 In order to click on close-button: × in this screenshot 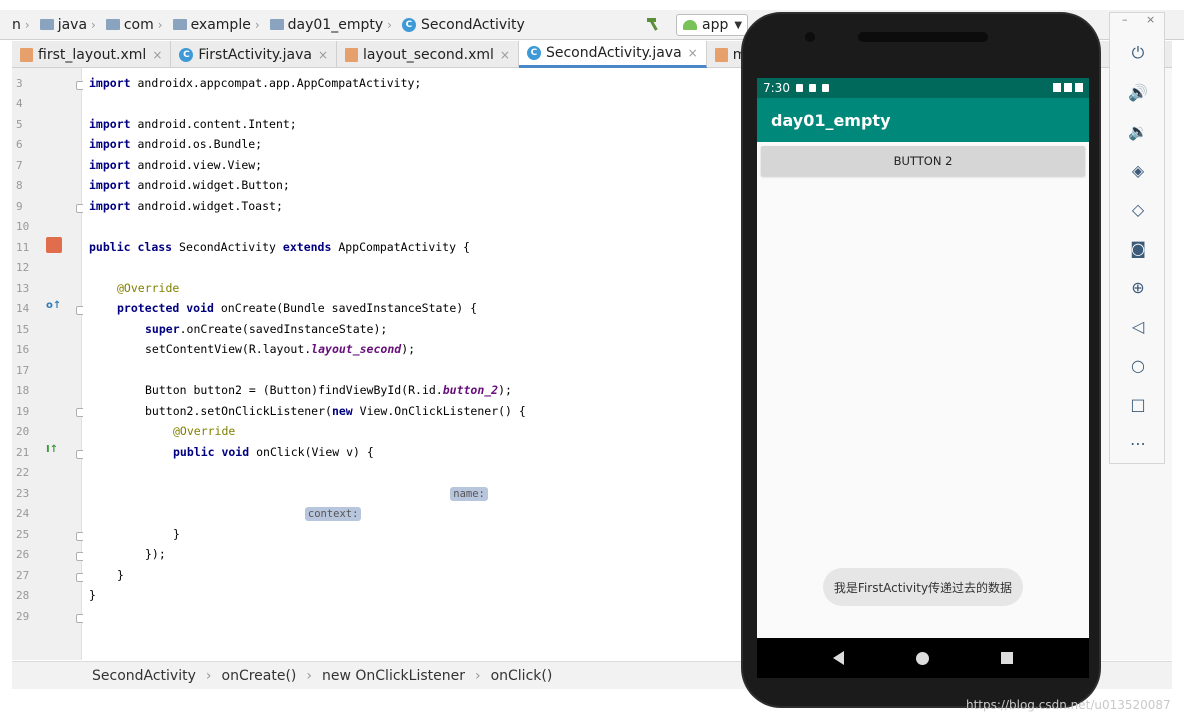, I will do `click(1150, 19)`.